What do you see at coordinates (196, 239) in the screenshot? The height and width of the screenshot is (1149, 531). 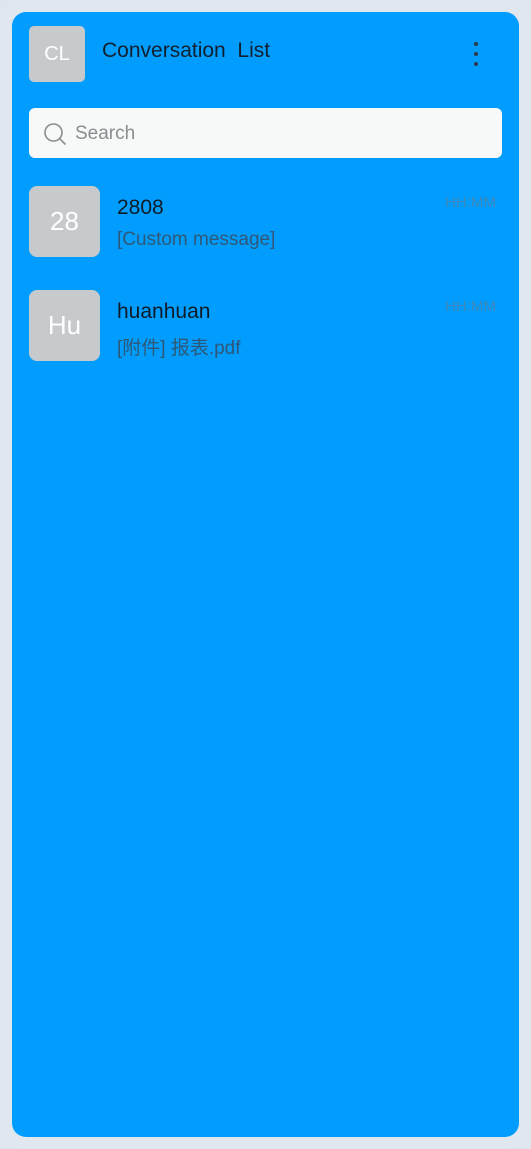 I see `conversation-preview: [Custom message]` at bounding box center [196, 239].